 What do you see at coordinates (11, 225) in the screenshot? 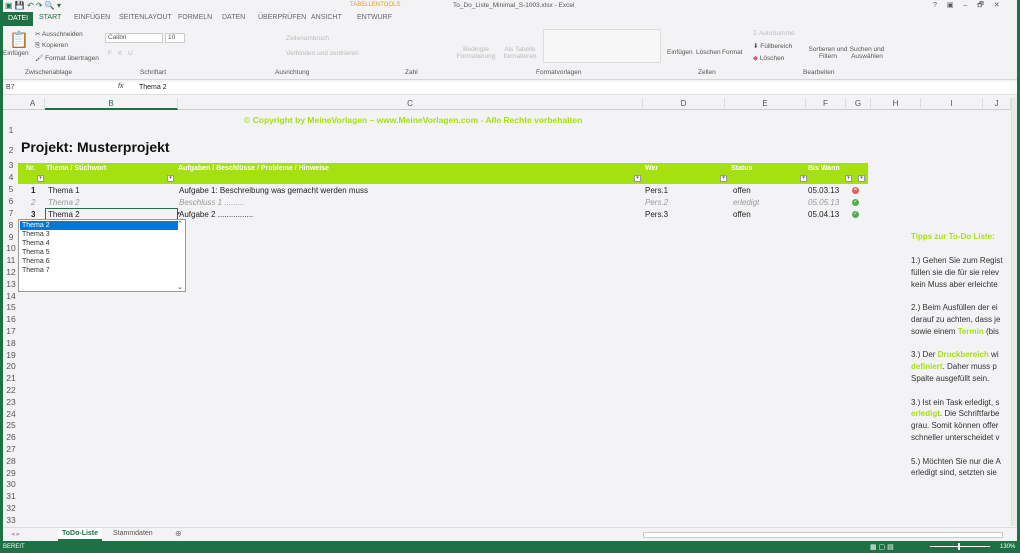
I see `row-header-8: 8` at bounding box center [11, 225].